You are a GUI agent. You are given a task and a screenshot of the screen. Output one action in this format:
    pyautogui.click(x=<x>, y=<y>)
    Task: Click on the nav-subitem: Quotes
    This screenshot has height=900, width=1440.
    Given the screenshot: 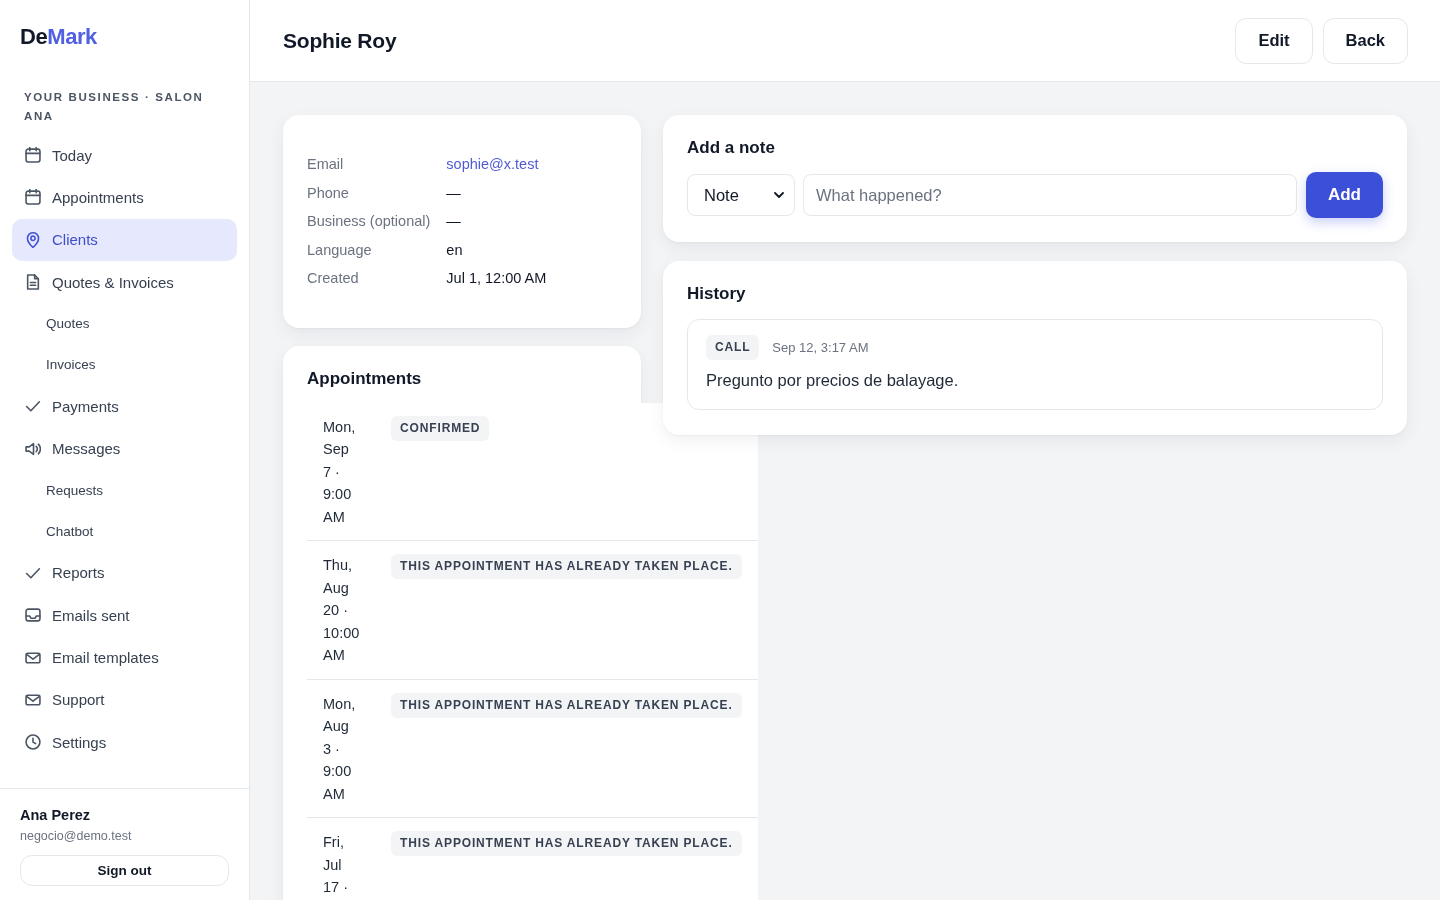 What is the action you would take?
    pyautogui.click(x=124, y=324)
    